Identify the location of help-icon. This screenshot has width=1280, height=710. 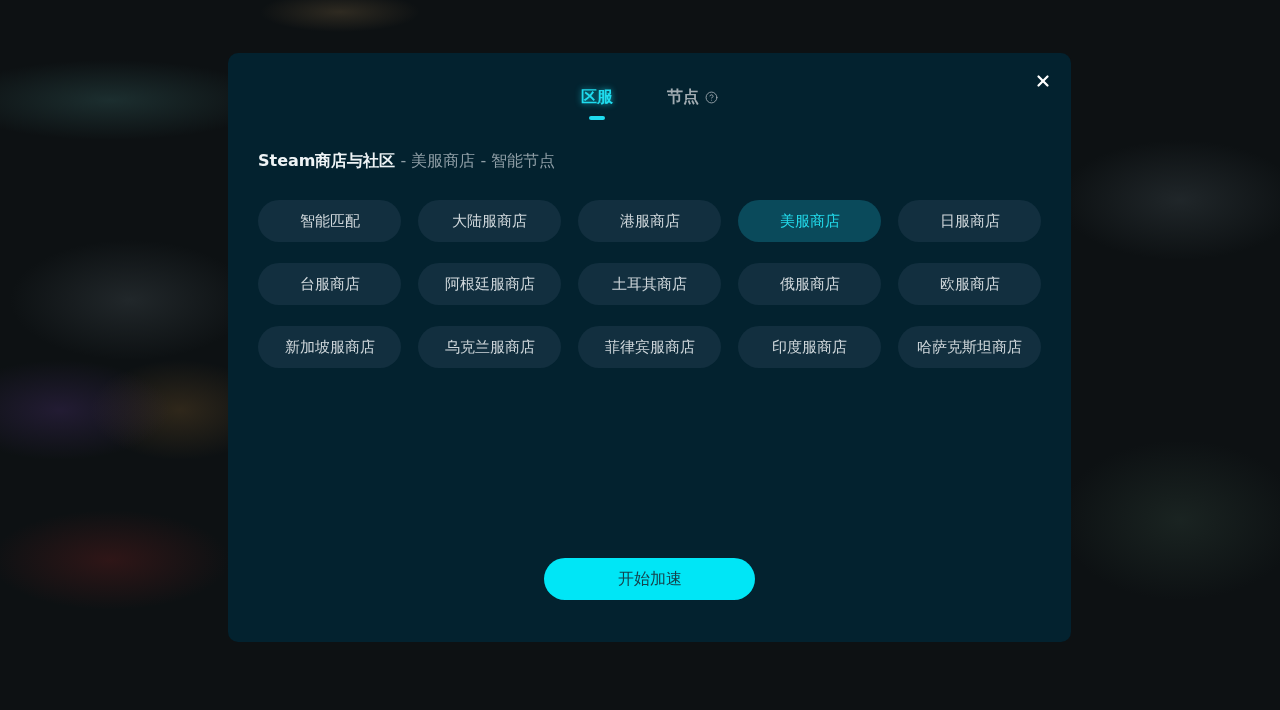
(711, 97).